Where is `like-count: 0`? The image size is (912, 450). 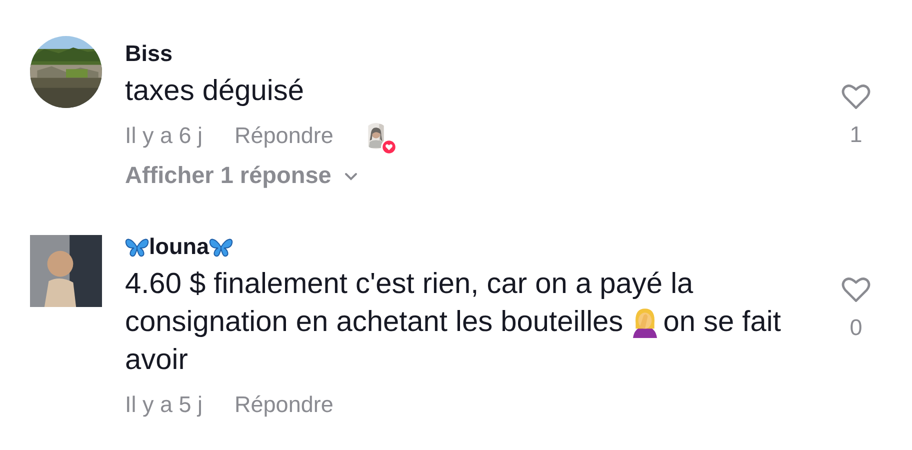 like-count: 0 is located at coordinates (856, 328).